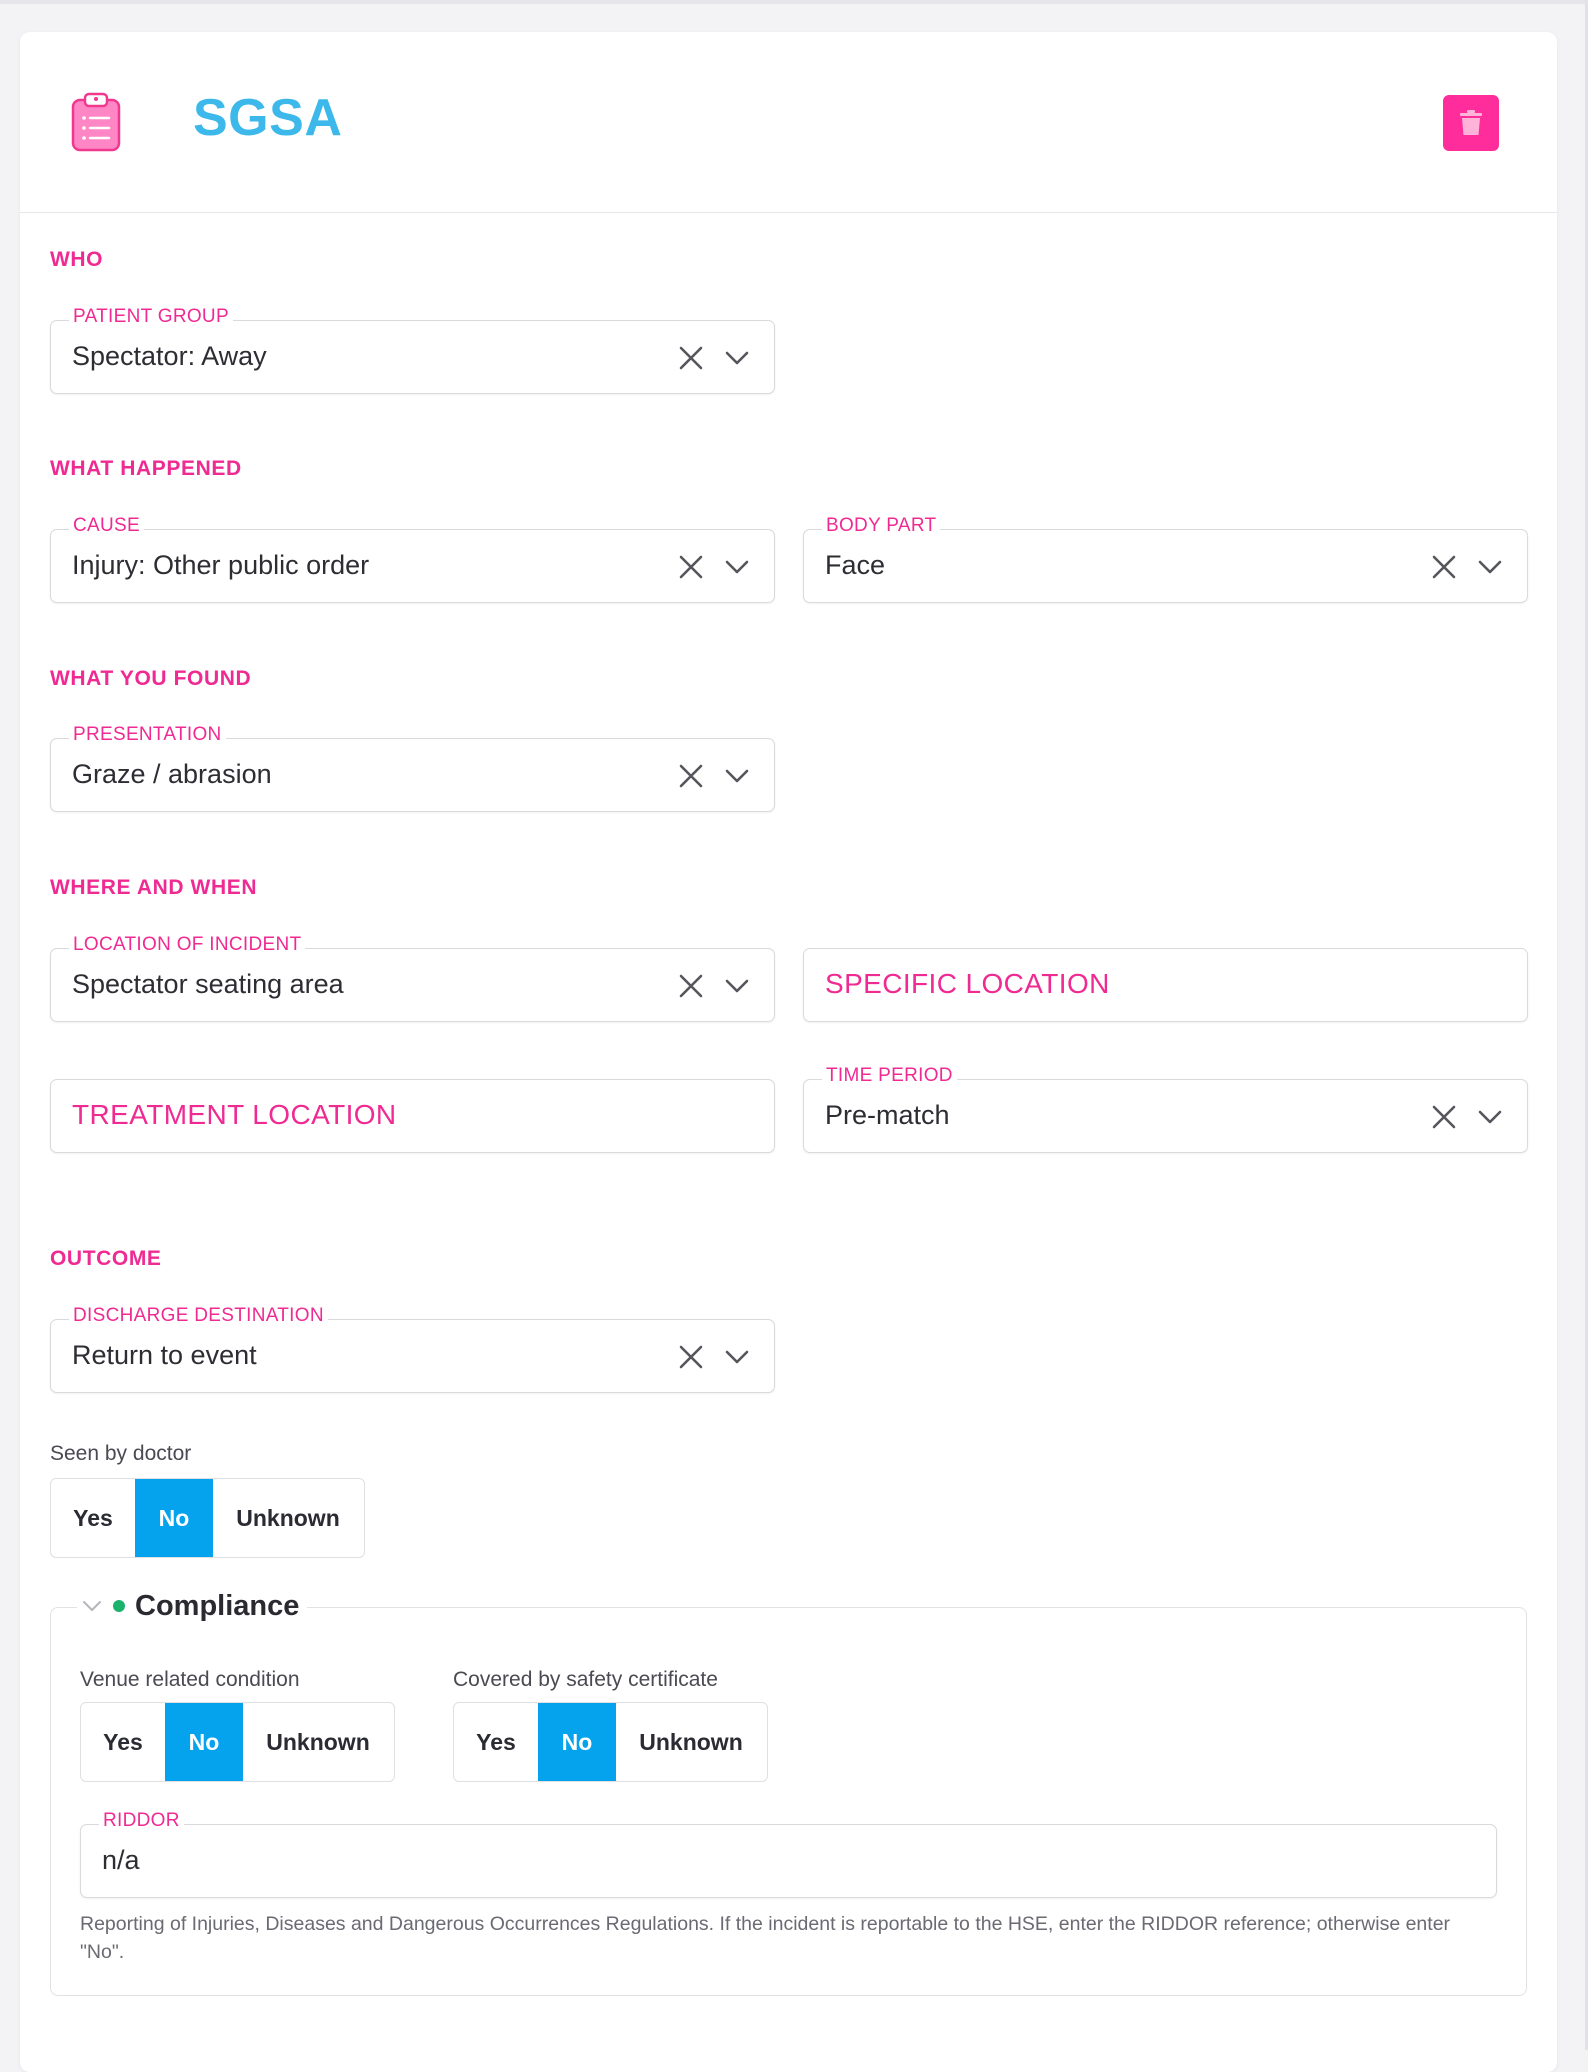  Describe the element at coordinates (146, 468) in the screenshot. I see `section-title-what-happened: WHAT HAPPENED` at that location.